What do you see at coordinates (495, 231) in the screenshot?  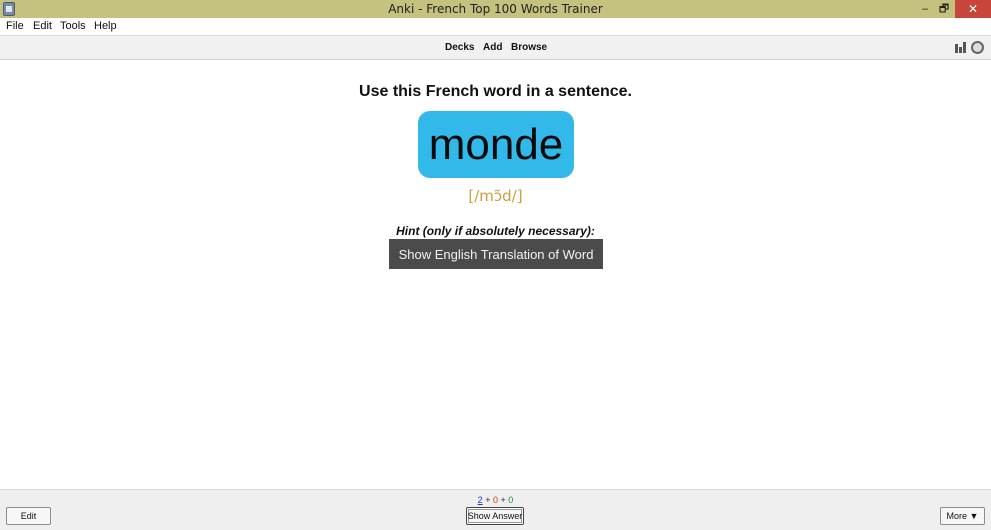 I see `hint-label: Hint (only if absolutely necessary):` at bounding box center [495, 231].